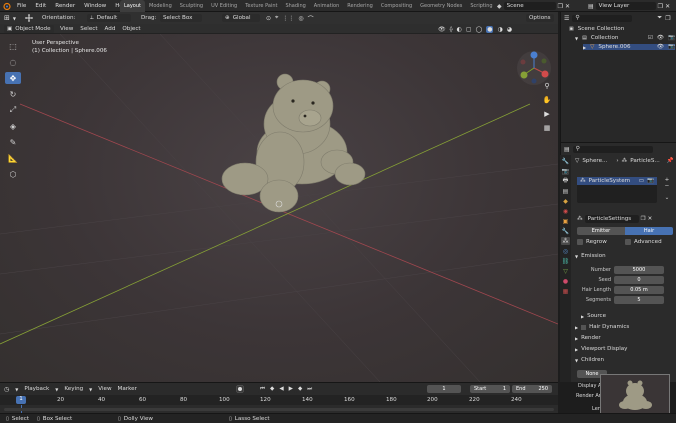  I want to click on checkbox-icon: ☑, so click(650, 38).